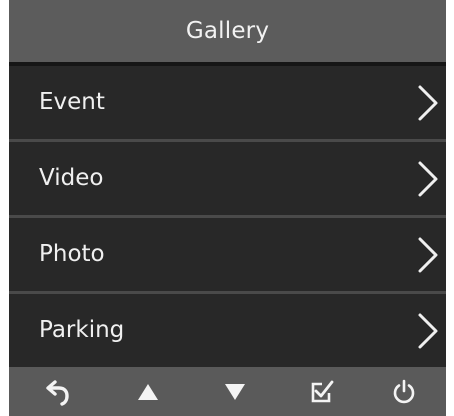 This screenshot has width=454, height=416. Describe the element at coordinates (82, 330) in the screenshot. I see `menu-item-label: Parking` at that location.